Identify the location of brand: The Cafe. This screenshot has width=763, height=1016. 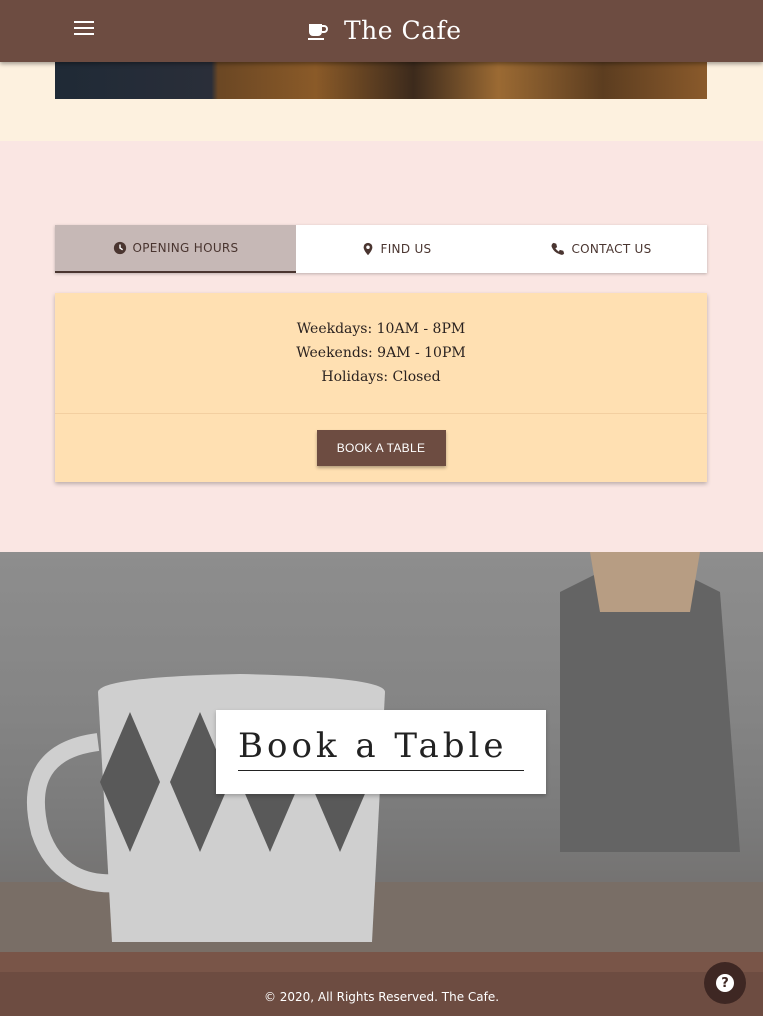
(384, 30).